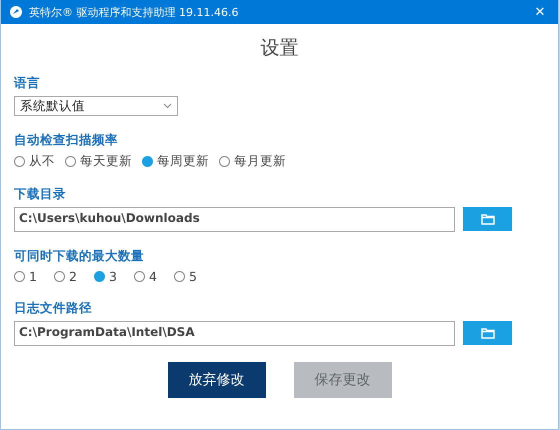  I want to click on radio-option: 4, so click(149, 276).